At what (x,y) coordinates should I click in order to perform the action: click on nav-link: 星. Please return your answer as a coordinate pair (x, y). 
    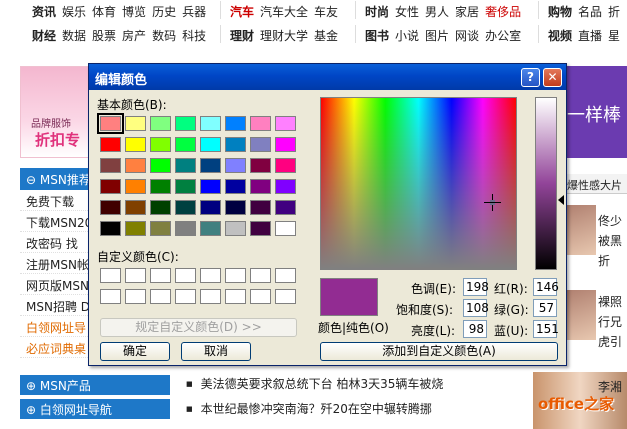
    Looking at the image, I should click on (614, 36).